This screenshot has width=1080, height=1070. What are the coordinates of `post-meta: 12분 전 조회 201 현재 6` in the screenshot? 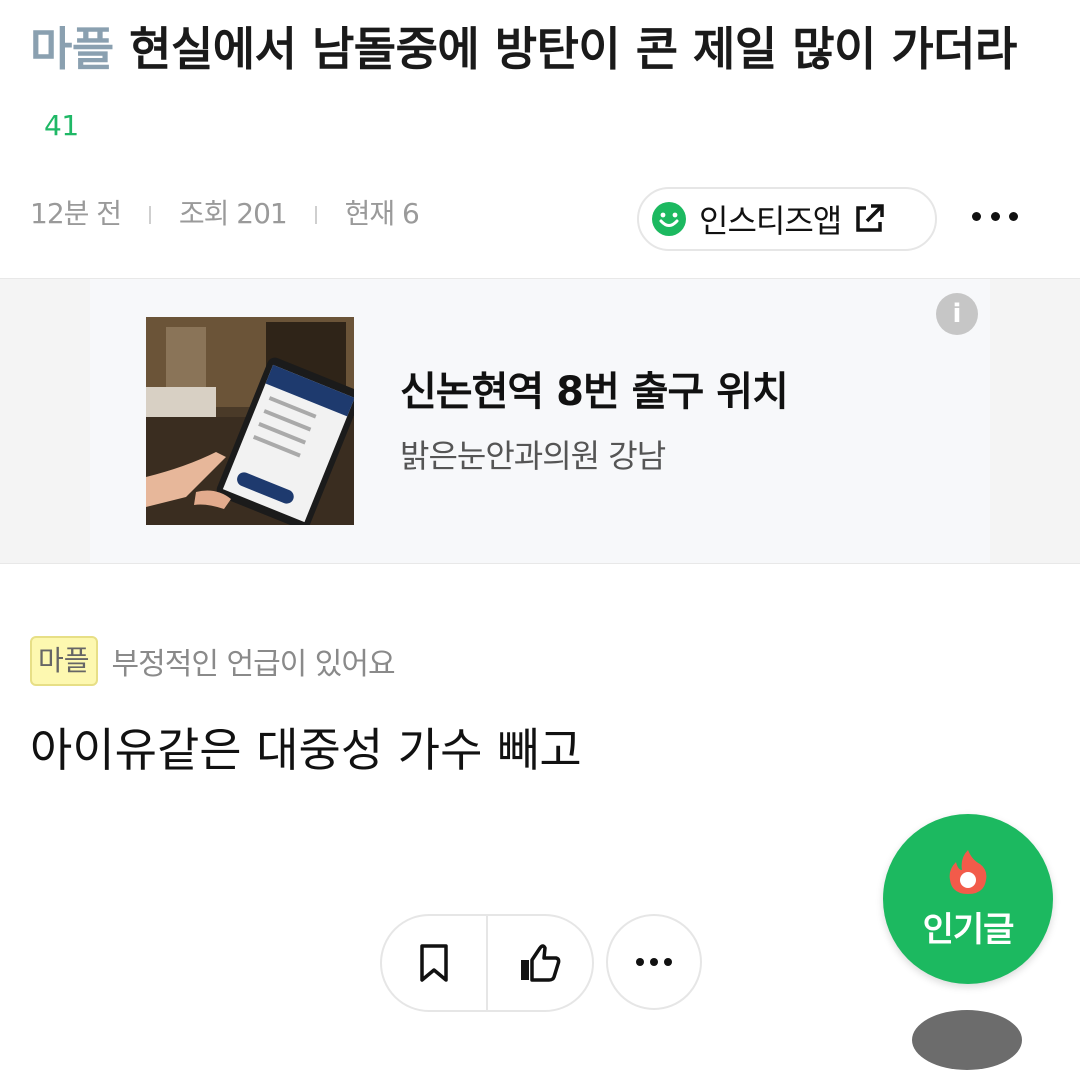 It's located at (225, 212).